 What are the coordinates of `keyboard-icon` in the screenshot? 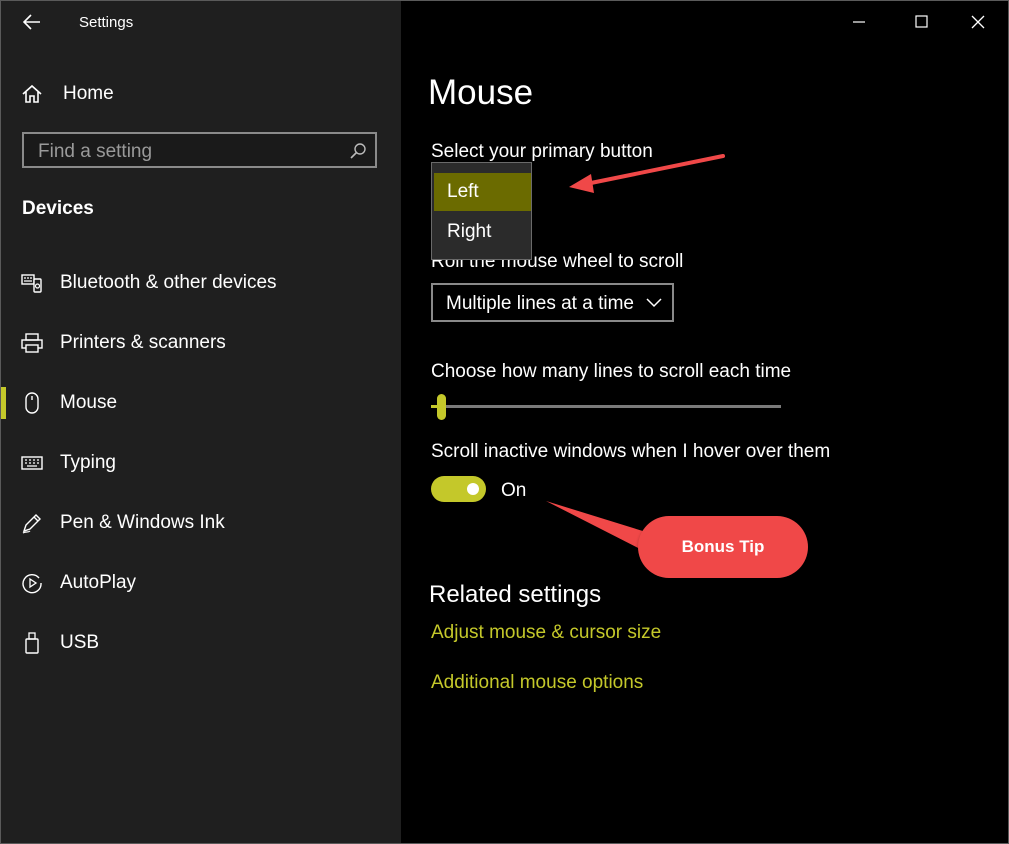 It's located at (32, 463).